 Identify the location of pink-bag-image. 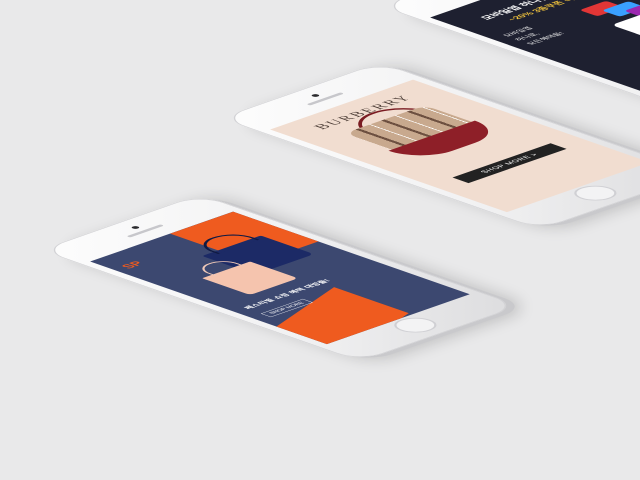
(250, 278).